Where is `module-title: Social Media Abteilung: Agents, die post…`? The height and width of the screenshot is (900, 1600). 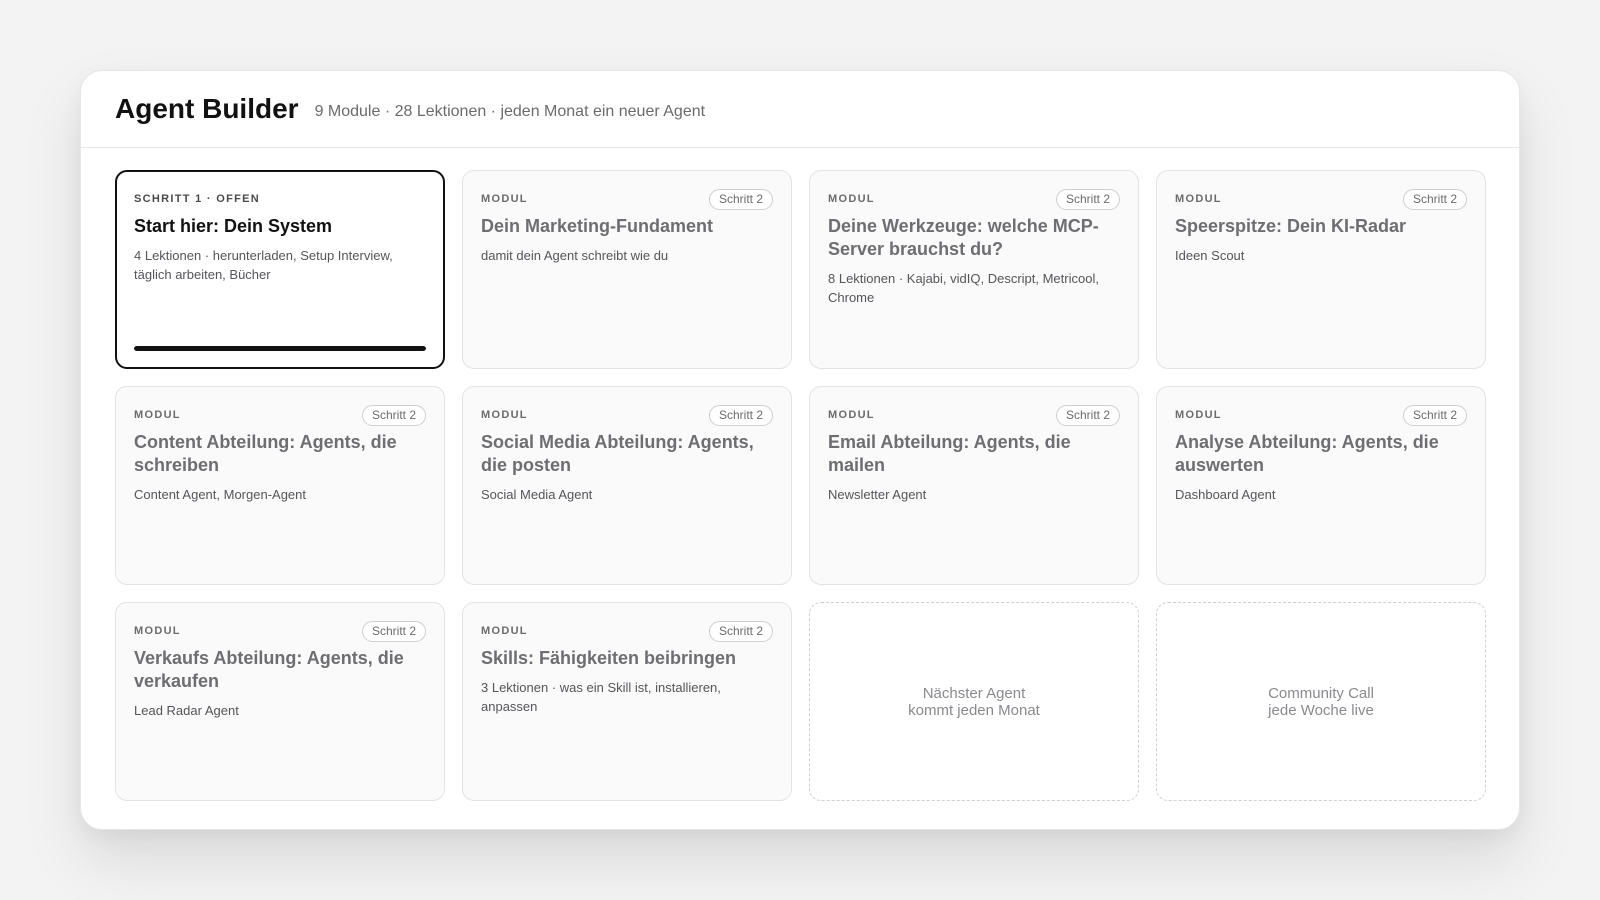 module-title: Social Media Abteilung: Agents, die post… is located at coordinates (617, 453).